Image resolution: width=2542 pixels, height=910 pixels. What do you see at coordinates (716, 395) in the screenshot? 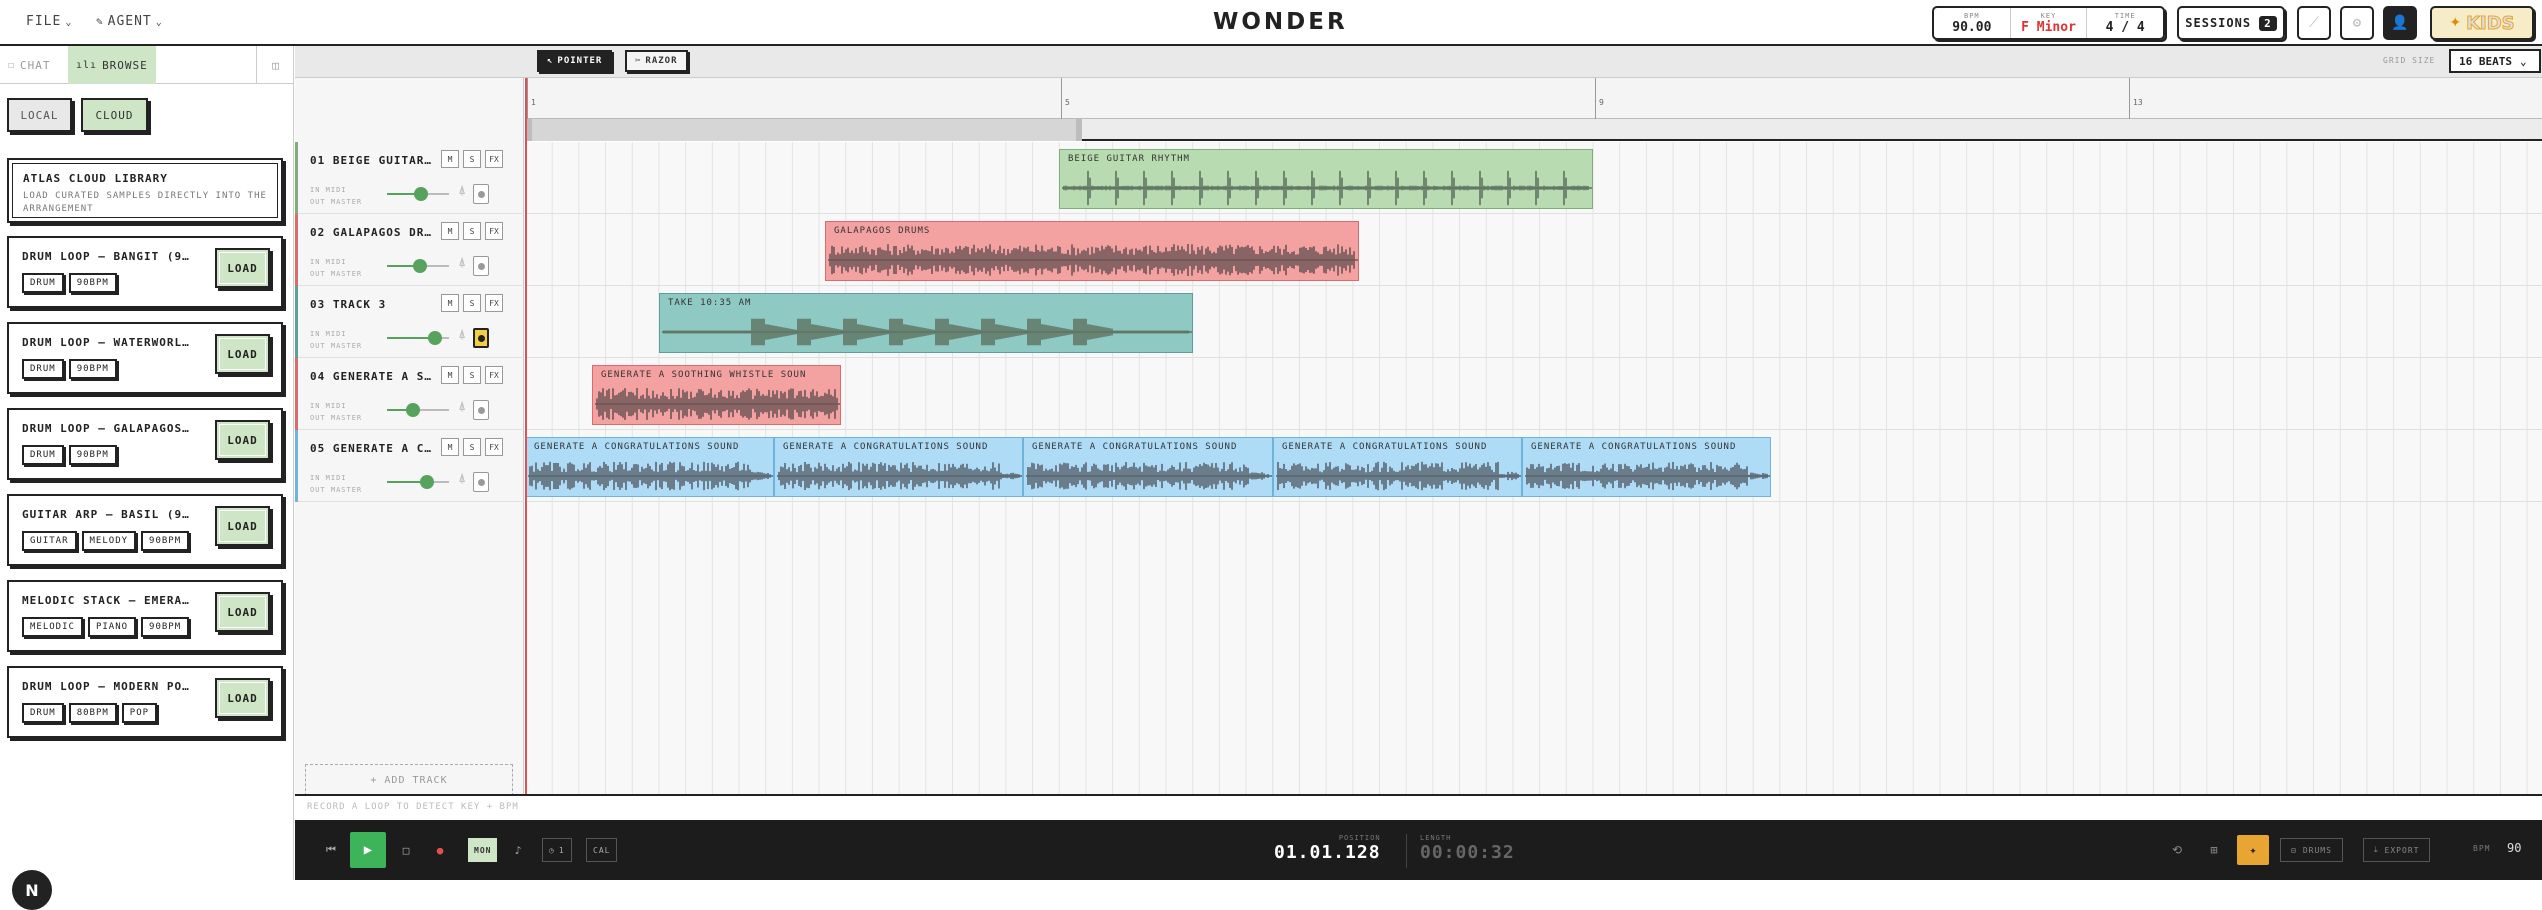
I see `audio-clip: GENERATE A SOOTHING WHISTLE SOUN` at bounding box center [716, 395].